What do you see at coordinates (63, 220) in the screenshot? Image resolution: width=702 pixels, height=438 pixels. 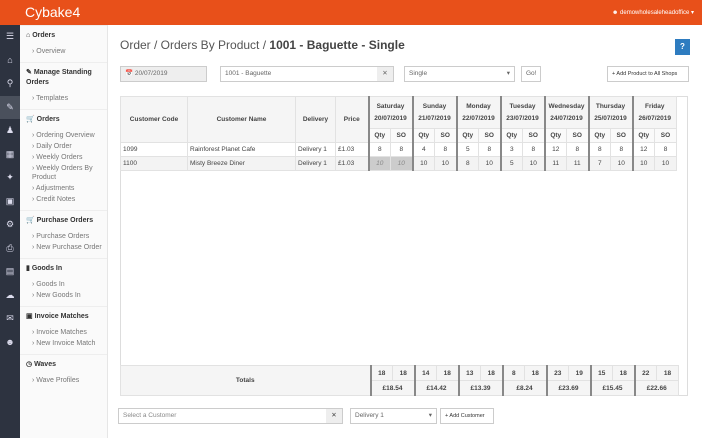 I see `menu-heading: 🛒 Purchase Orders` at bounding box center [63, 220].